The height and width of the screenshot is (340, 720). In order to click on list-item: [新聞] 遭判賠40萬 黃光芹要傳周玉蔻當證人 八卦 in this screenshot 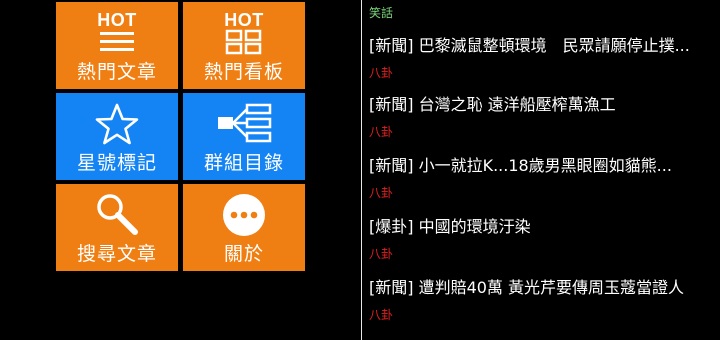, I will do `click(544, 300)`.